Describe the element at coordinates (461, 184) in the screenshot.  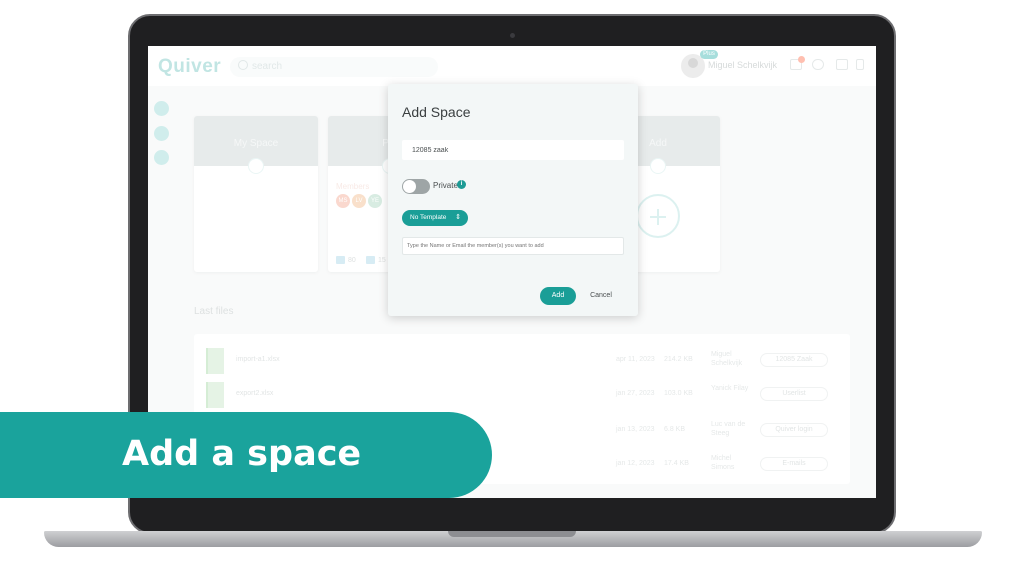
I see `info-icon: i` at that location.